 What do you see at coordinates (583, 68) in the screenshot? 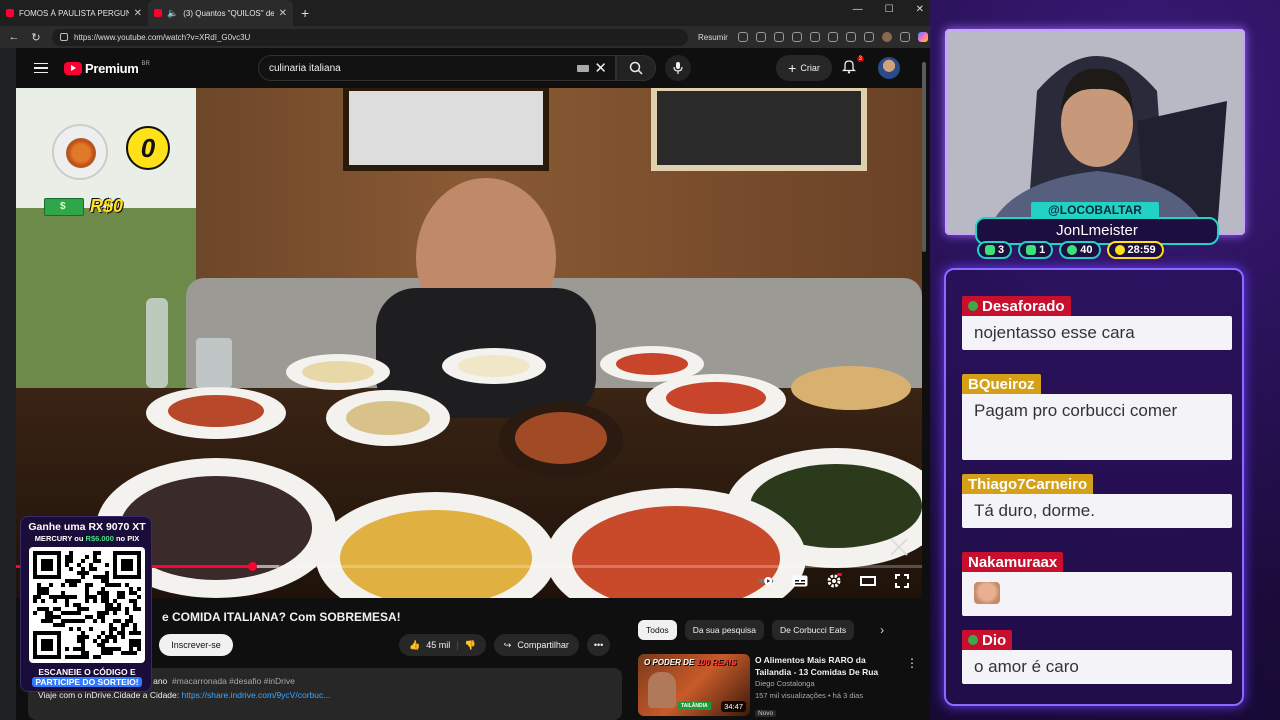
I see `keyboard-icon` at bounding box center [583, 68].